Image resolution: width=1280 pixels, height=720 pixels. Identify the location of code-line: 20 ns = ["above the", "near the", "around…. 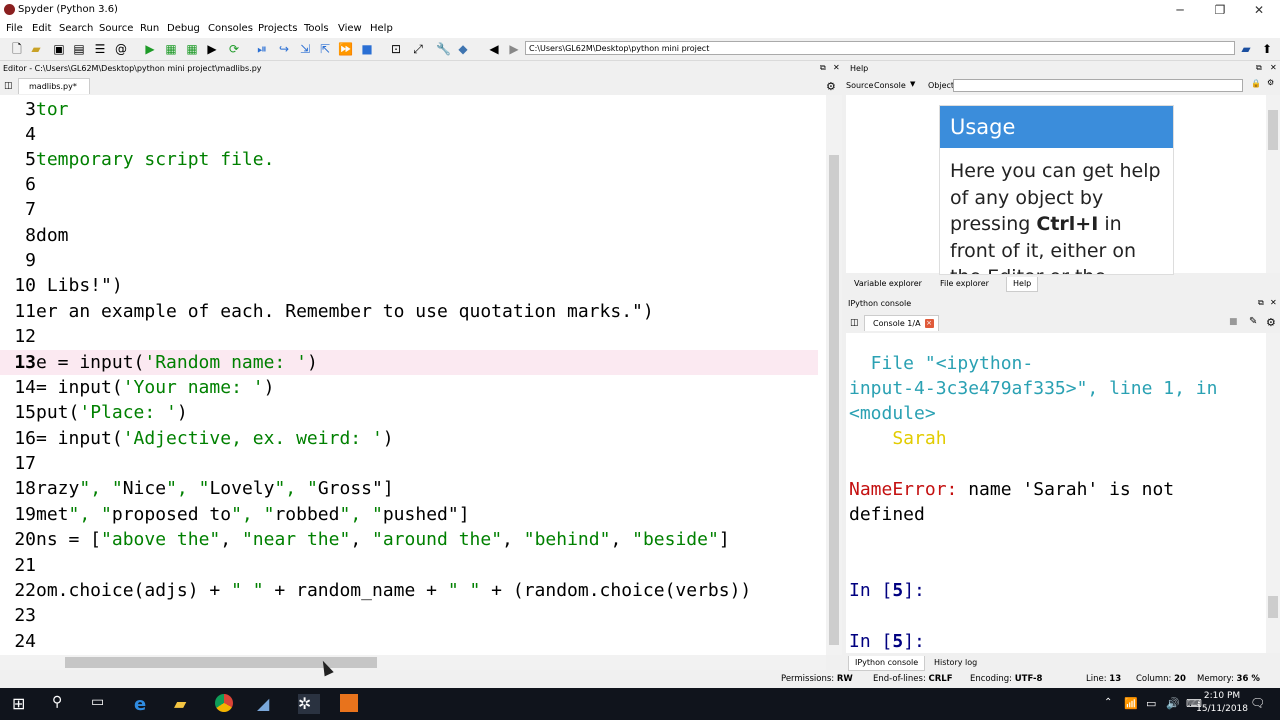
(372, 539).